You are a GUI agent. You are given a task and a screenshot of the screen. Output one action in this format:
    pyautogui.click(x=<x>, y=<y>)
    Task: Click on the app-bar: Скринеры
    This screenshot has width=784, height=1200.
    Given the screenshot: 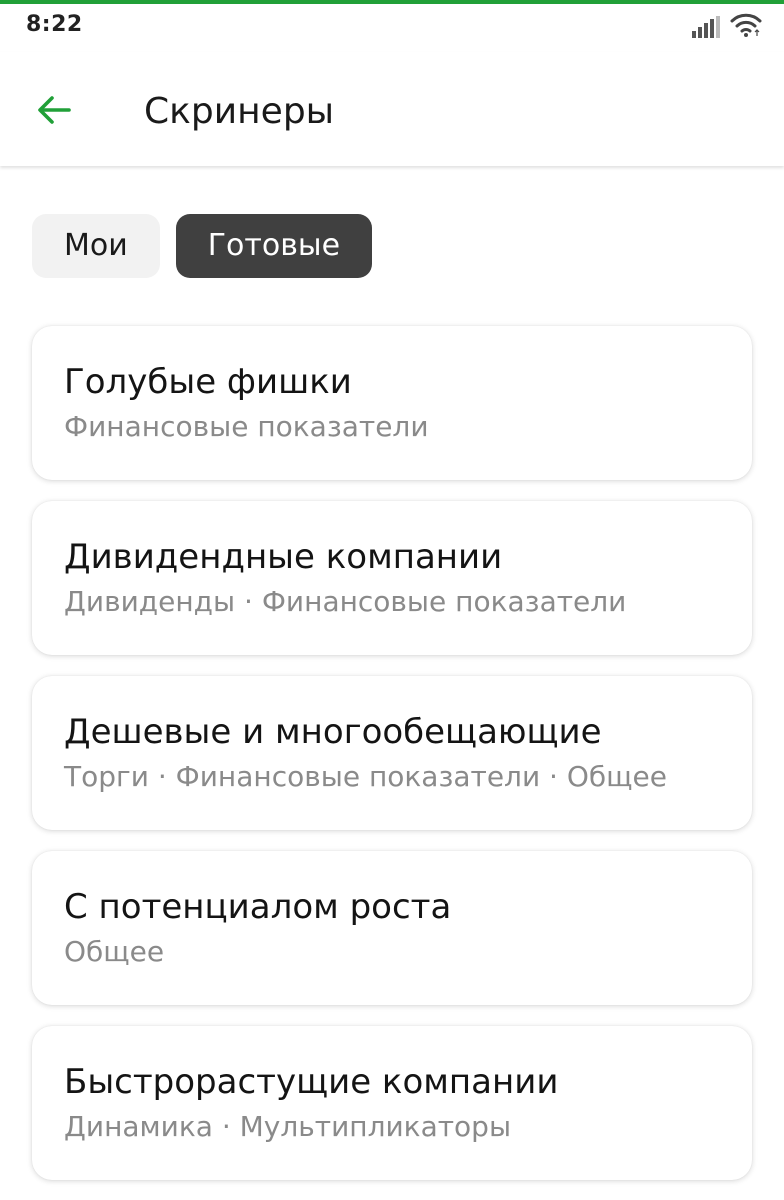 What is the action you would take?
    pyautogui.click(x=392, y=109)
    